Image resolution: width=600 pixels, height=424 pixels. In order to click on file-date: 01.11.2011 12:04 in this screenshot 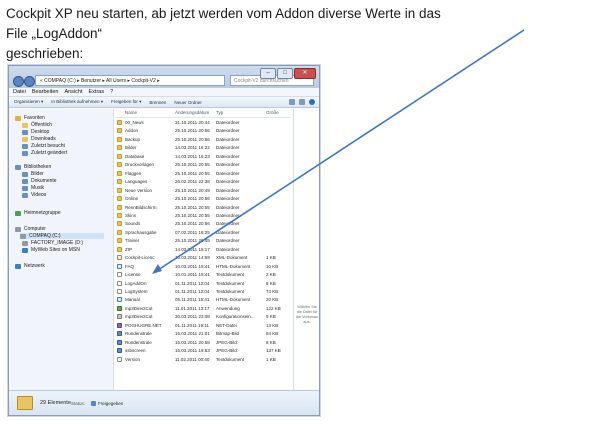, I will do `click(192, 283)`.